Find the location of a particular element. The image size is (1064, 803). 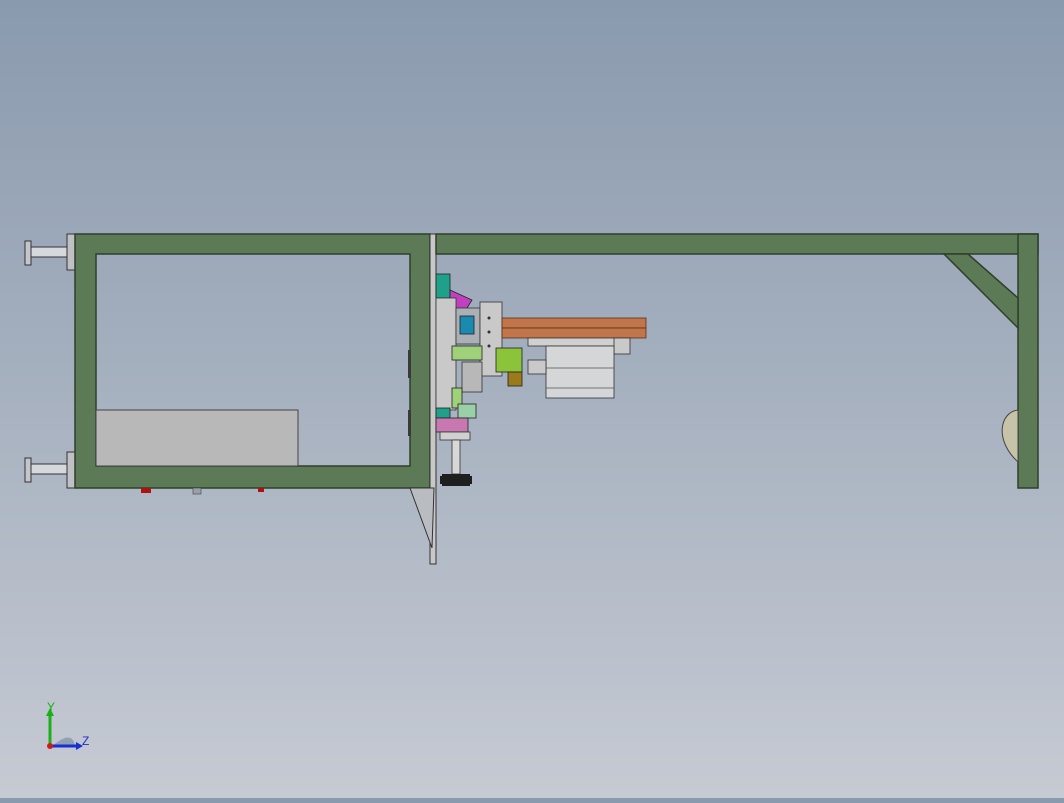

red-indicator is located at coordinates (146, 490).